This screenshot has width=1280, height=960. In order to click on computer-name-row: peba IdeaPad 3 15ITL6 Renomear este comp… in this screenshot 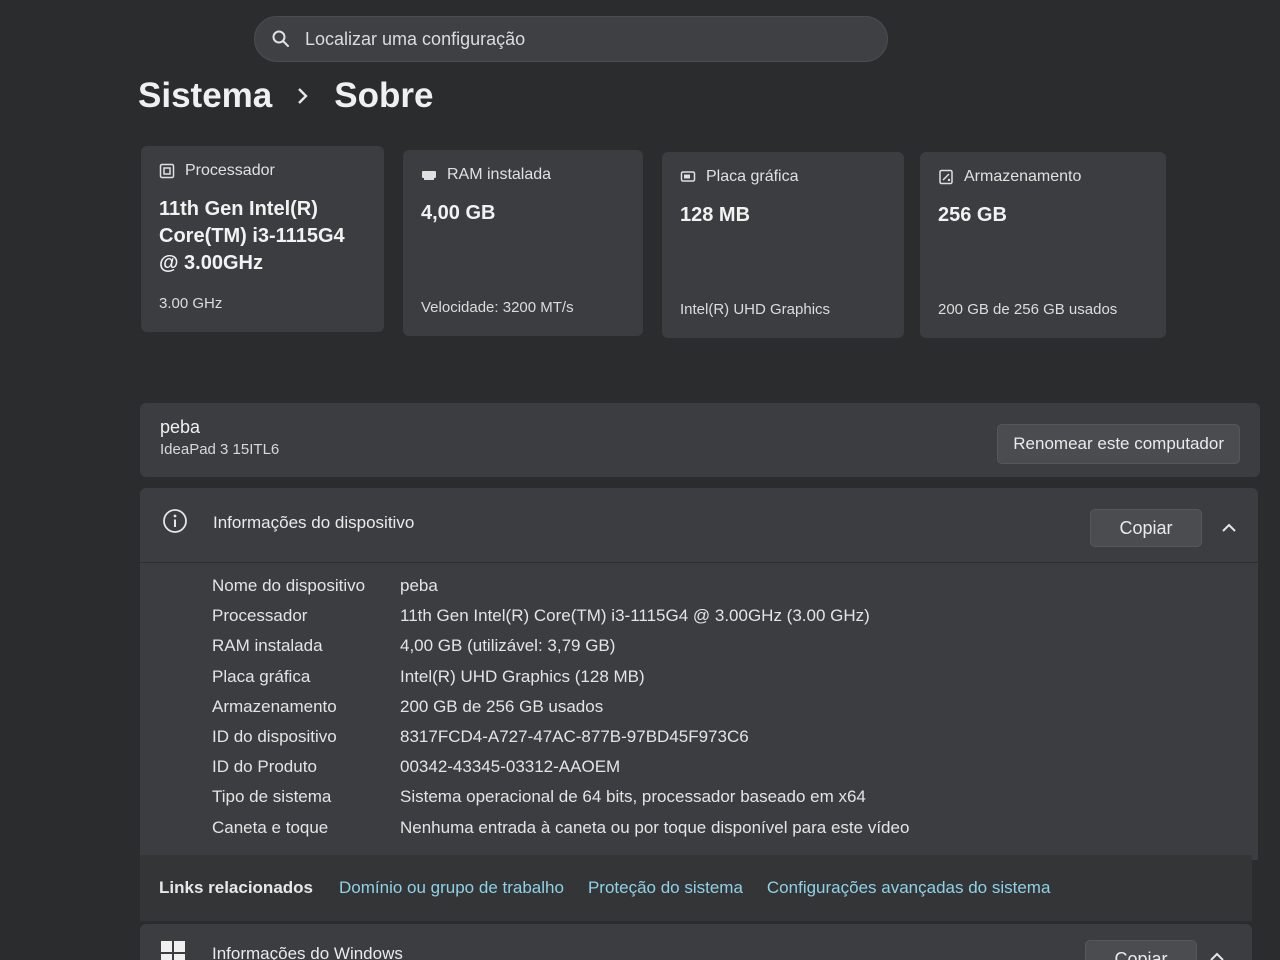, I will do `click(700, 440)`.